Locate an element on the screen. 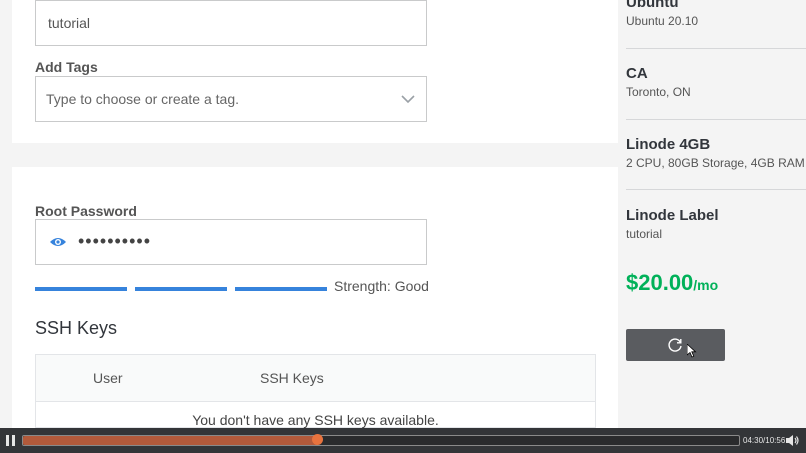 The image size is (806, 453). create-linode-button is located at coordinates (675, 345).